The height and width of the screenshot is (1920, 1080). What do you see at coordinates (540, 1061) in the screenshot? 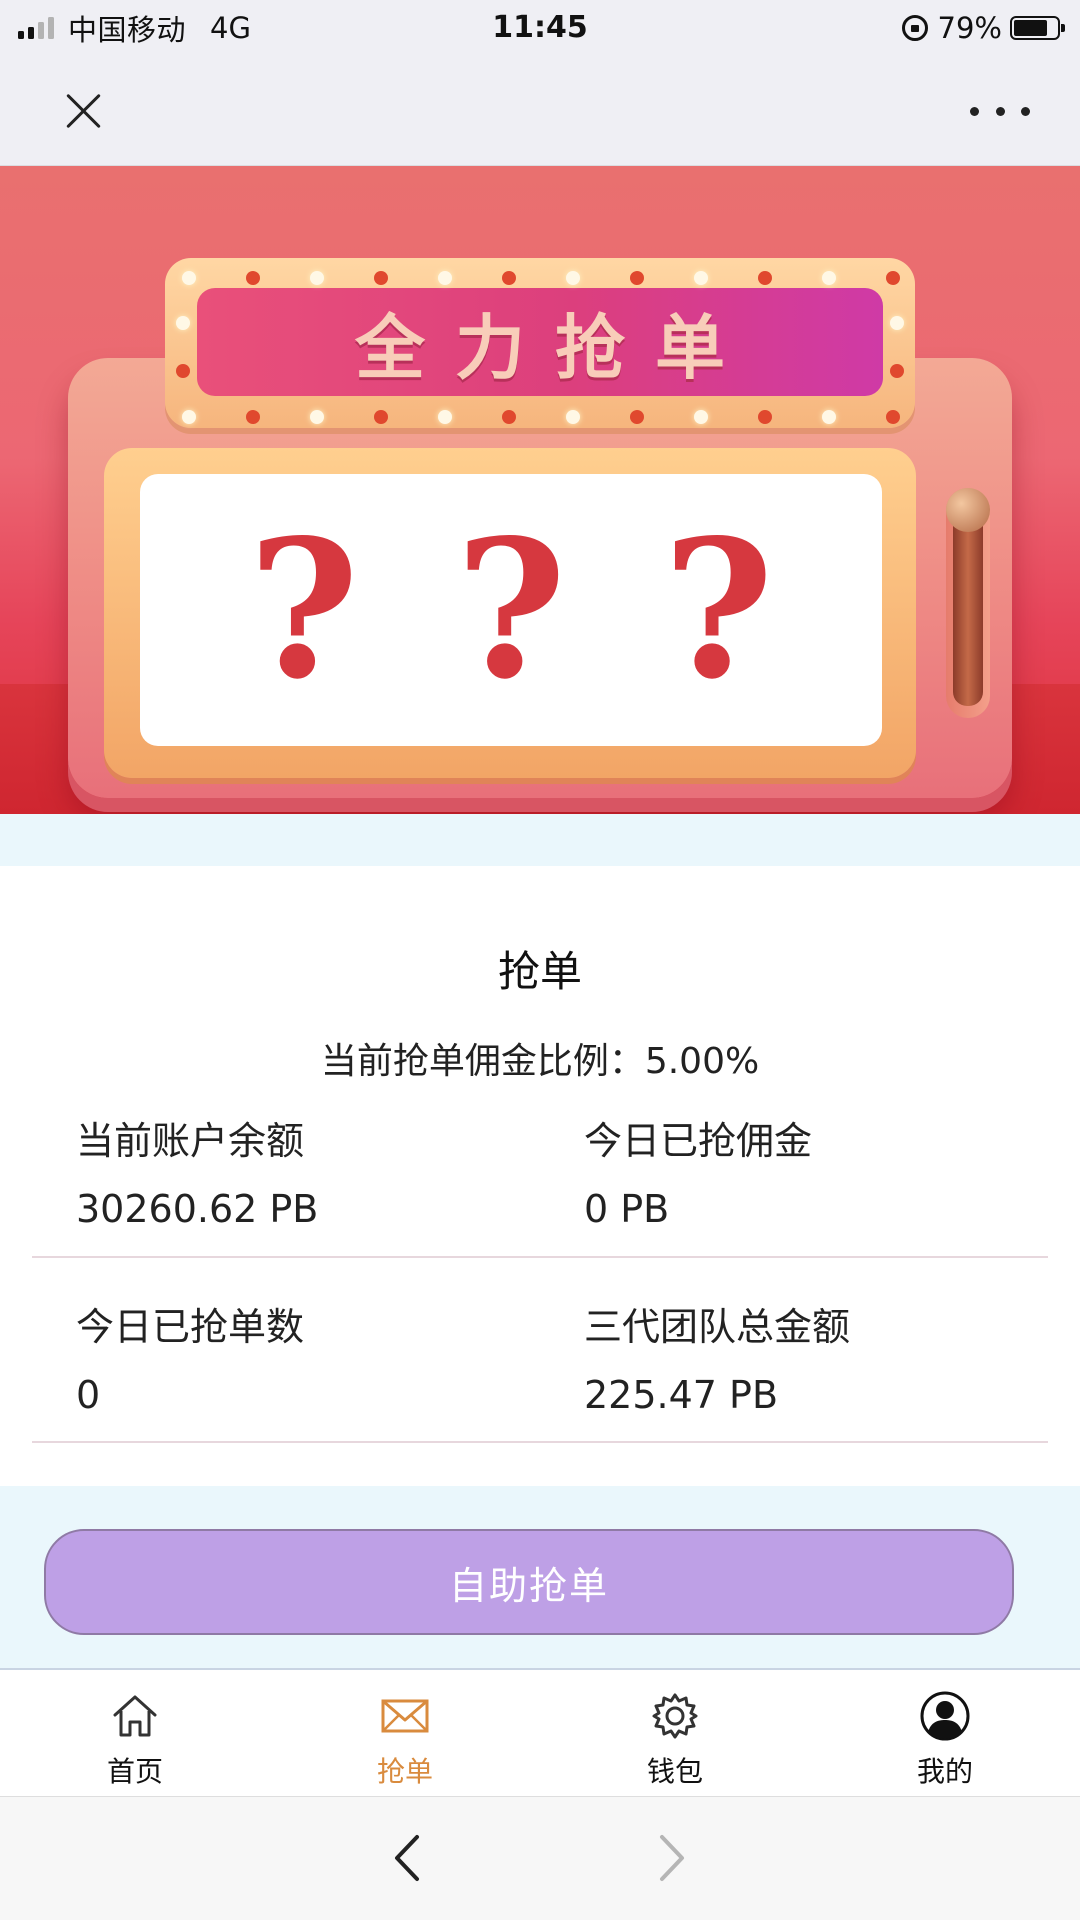
I see `commission-rate: 当前抢单佣金比例：5.00%` at bounding box center [540, 1061].